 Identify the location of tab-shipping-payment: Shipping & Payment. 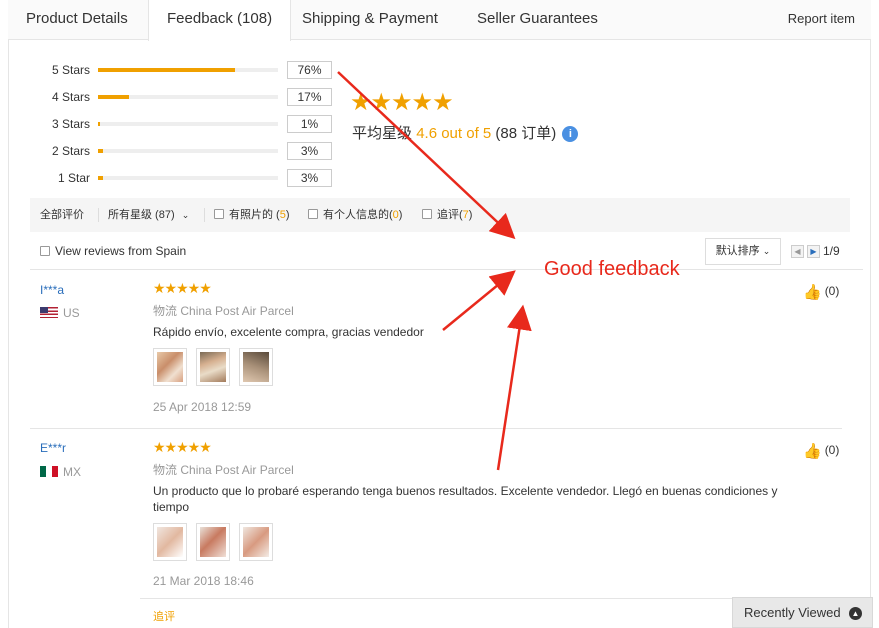
(370, 20).